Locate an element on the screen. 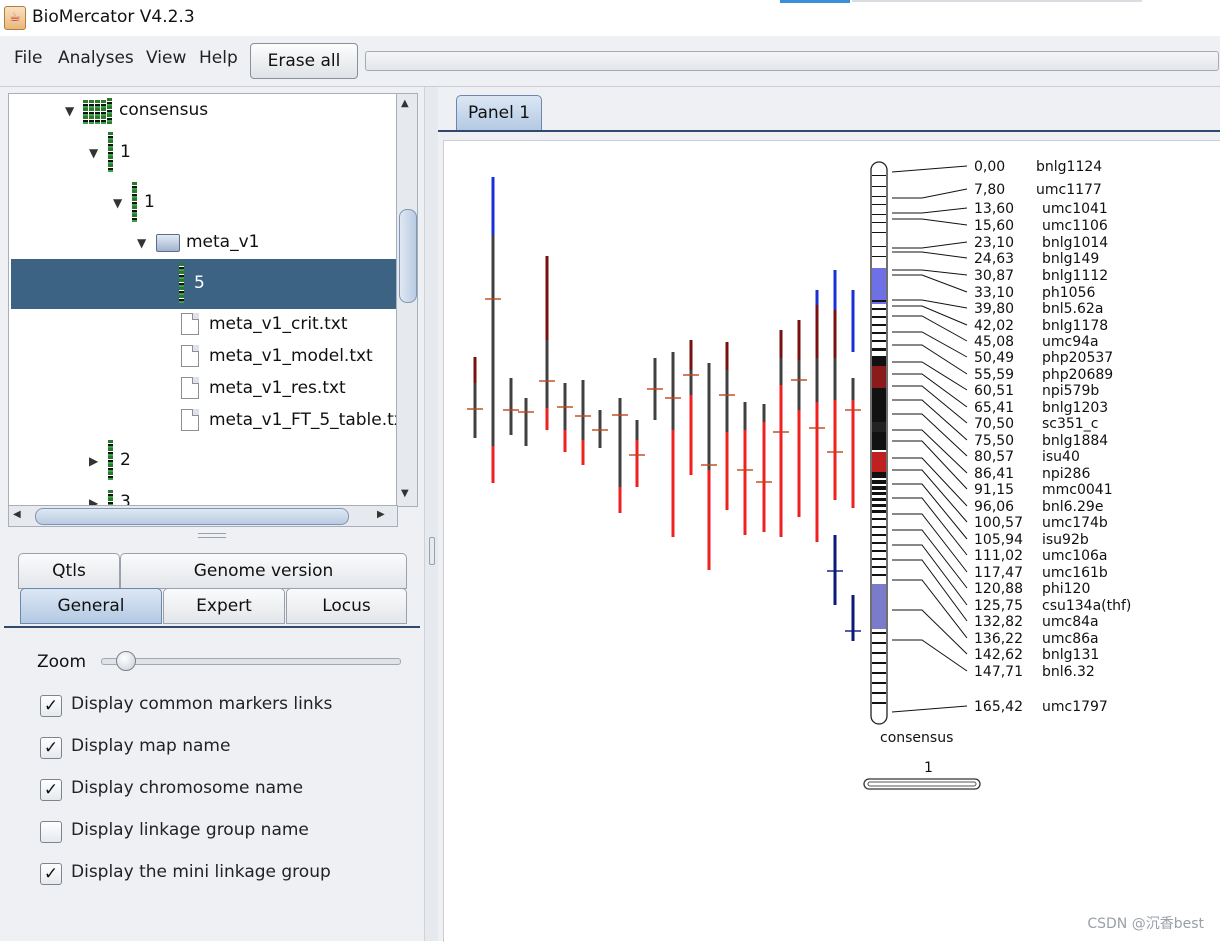 Image resolution: width=1220 pixels, height=942 pixels. vertical-splitter is located at coordinates (431, 514).